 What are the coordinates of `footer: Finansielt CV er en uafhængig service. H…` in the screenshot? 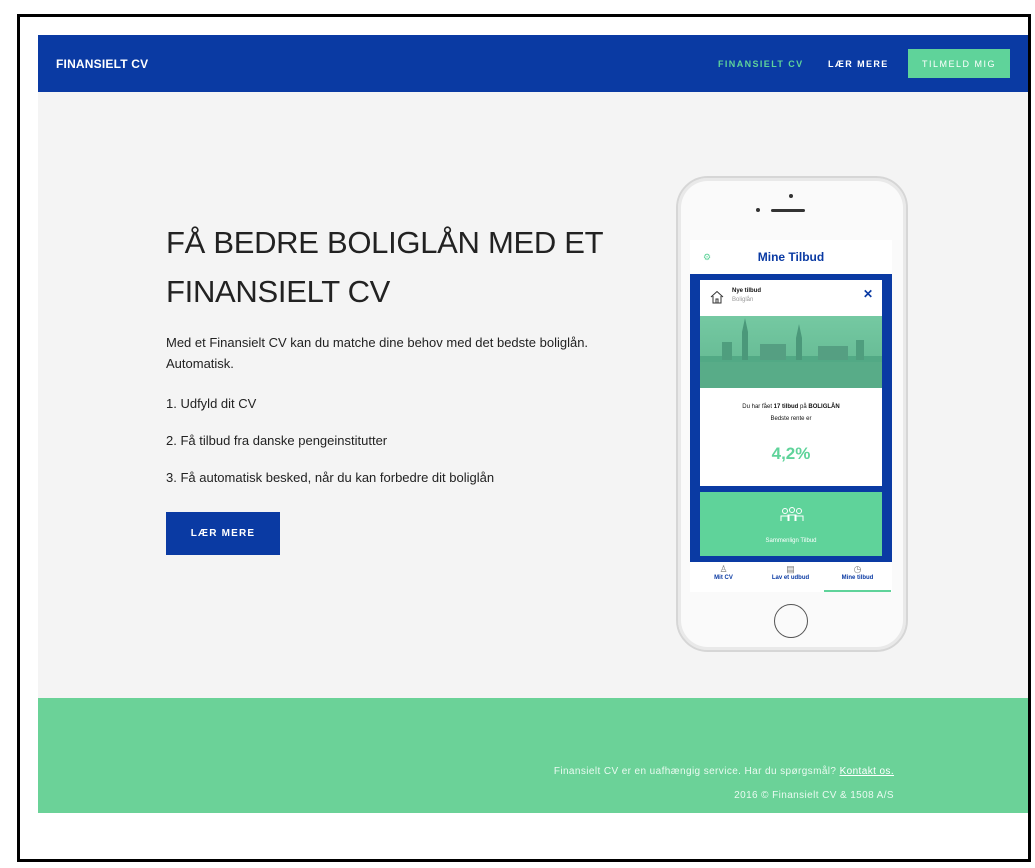 It's located at (533, 755).